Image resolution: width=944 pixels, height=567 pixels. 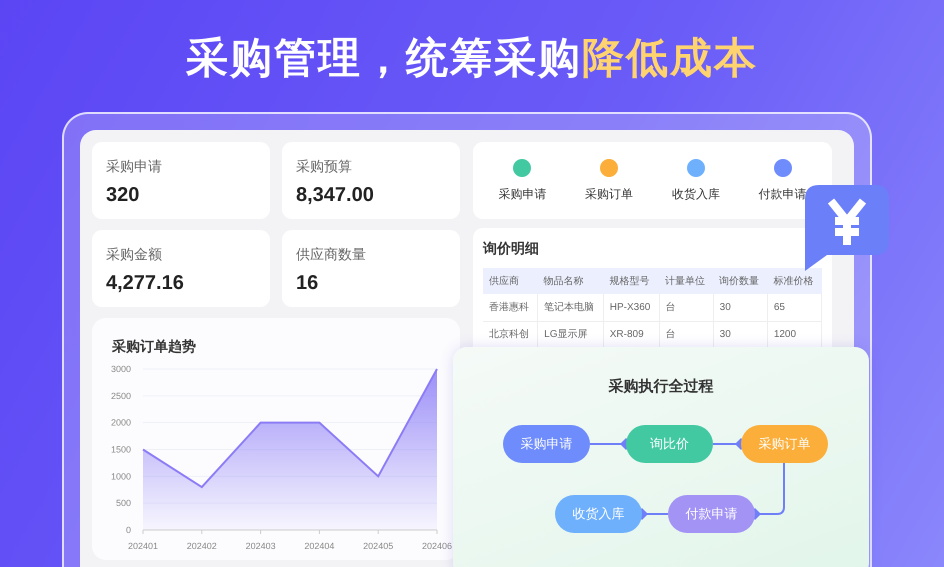 I want to click on table-cell: 香港惠科, so click(x=510, y=307).